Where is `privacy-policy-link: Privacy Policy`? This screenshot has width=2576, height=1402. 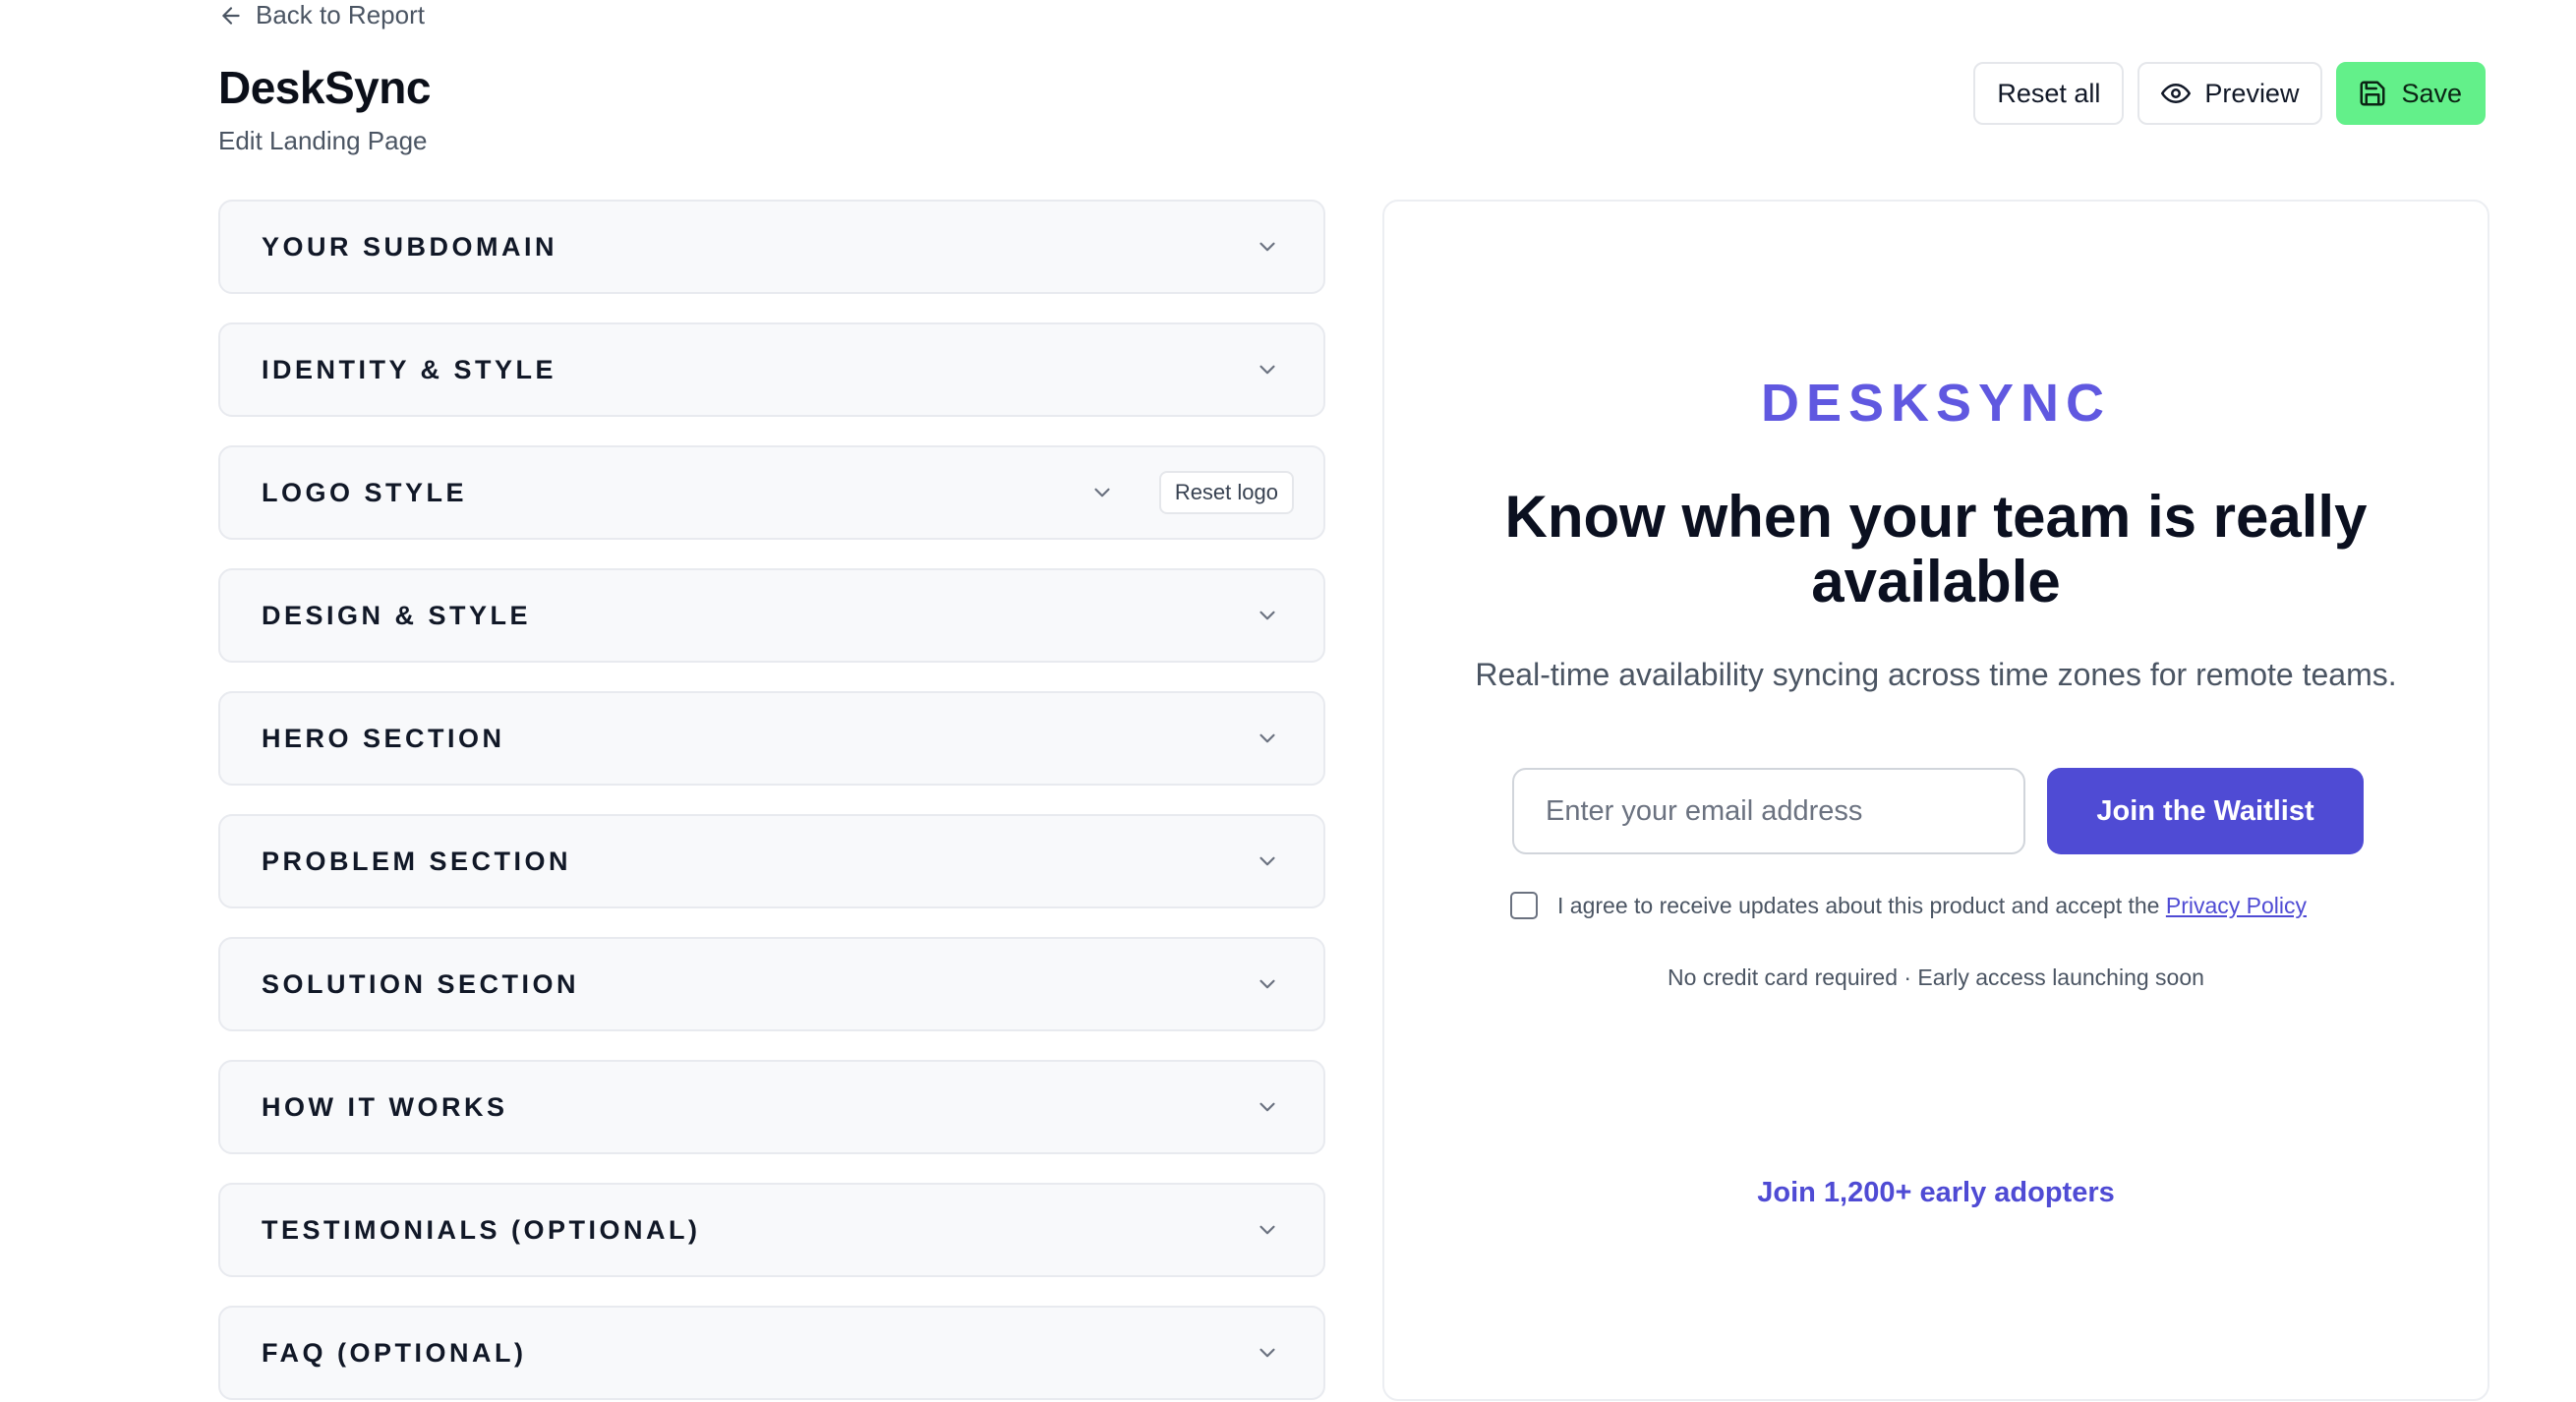
privacy-policy-link: Privacy Policy is located at coordinates (2236, 905).